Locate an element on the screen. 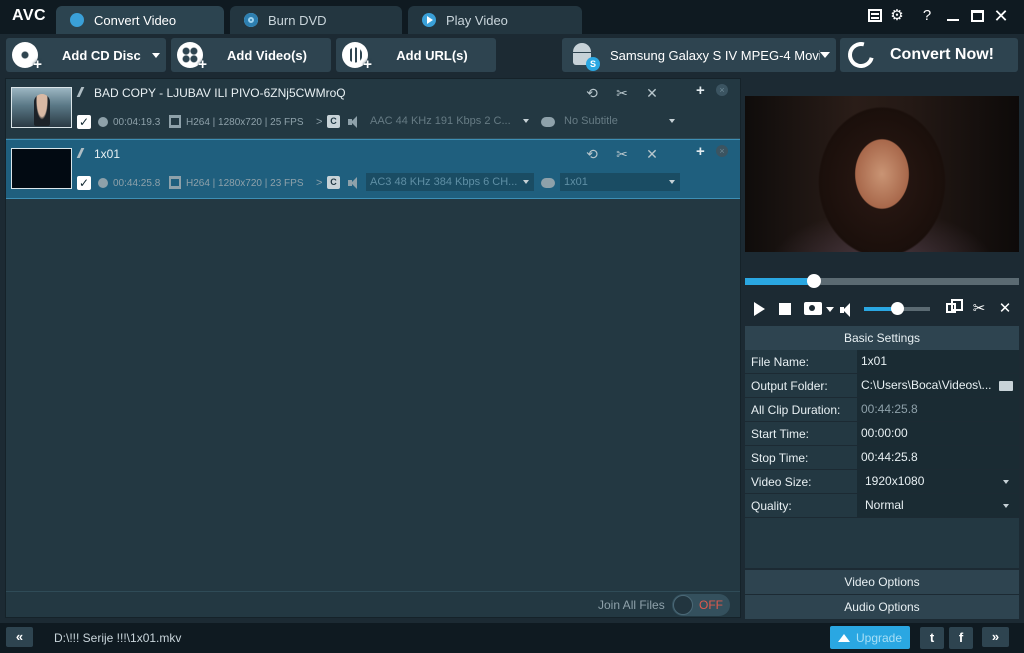 This screenshot has width=1024, height=653. subtitle-icon is located at coordinates (548, 183).